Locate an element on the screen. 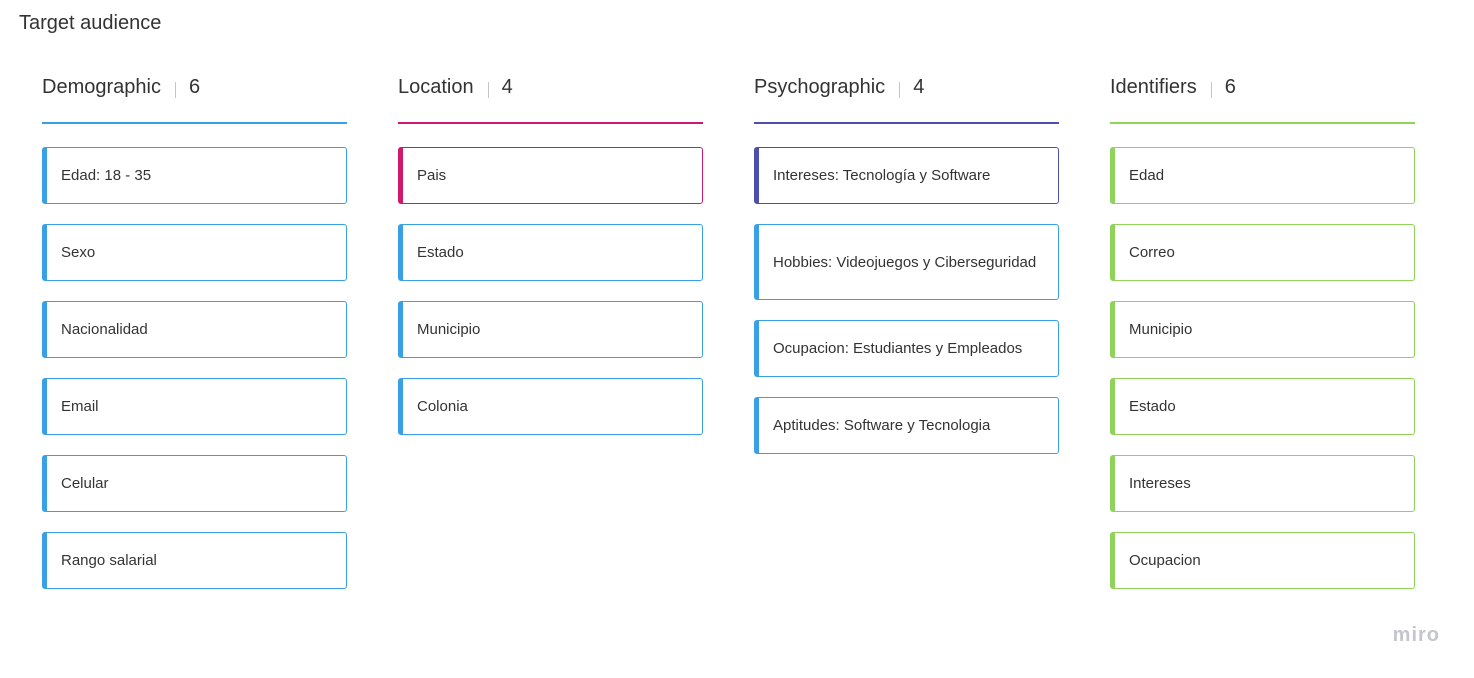  column-title: Psychographic is located at coordinates (819, 87).